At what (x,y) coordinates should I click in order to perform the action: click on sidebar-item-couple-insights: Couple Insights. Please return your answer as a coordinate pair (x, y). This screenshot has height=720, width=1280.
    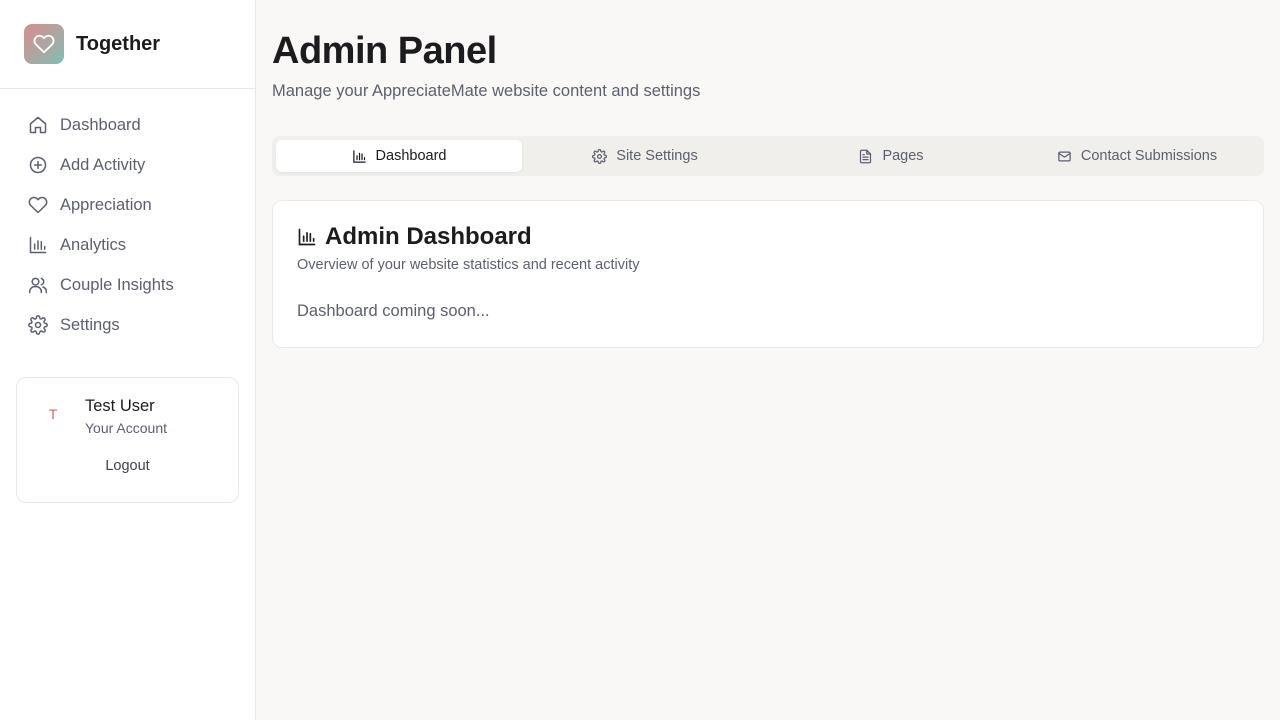
    Looking at the image, I should click on (127, 285).